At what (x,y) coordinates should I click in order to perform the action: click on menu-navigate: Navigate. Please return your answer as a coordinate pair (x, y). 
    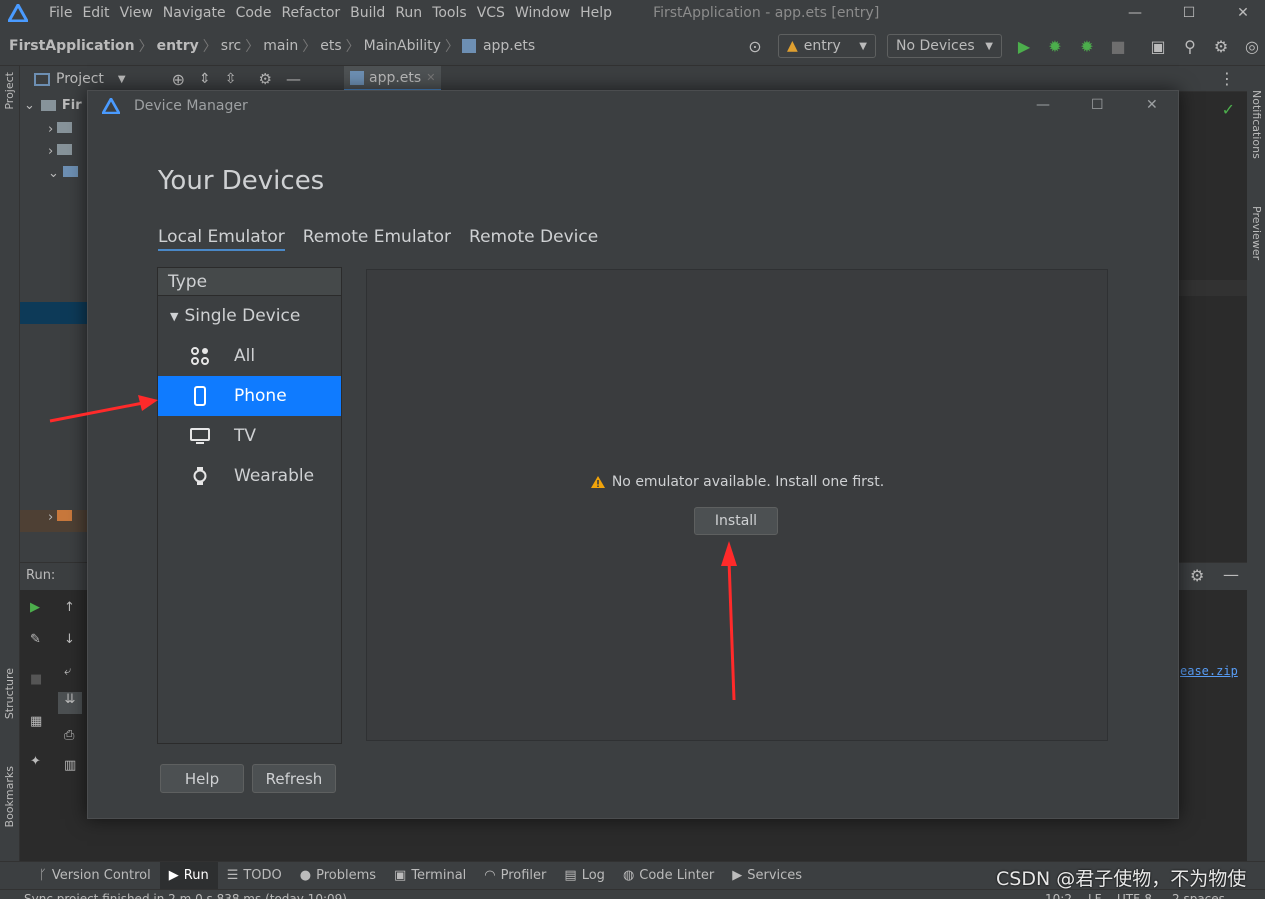
    Looking at the image, I should click on (194, 13).